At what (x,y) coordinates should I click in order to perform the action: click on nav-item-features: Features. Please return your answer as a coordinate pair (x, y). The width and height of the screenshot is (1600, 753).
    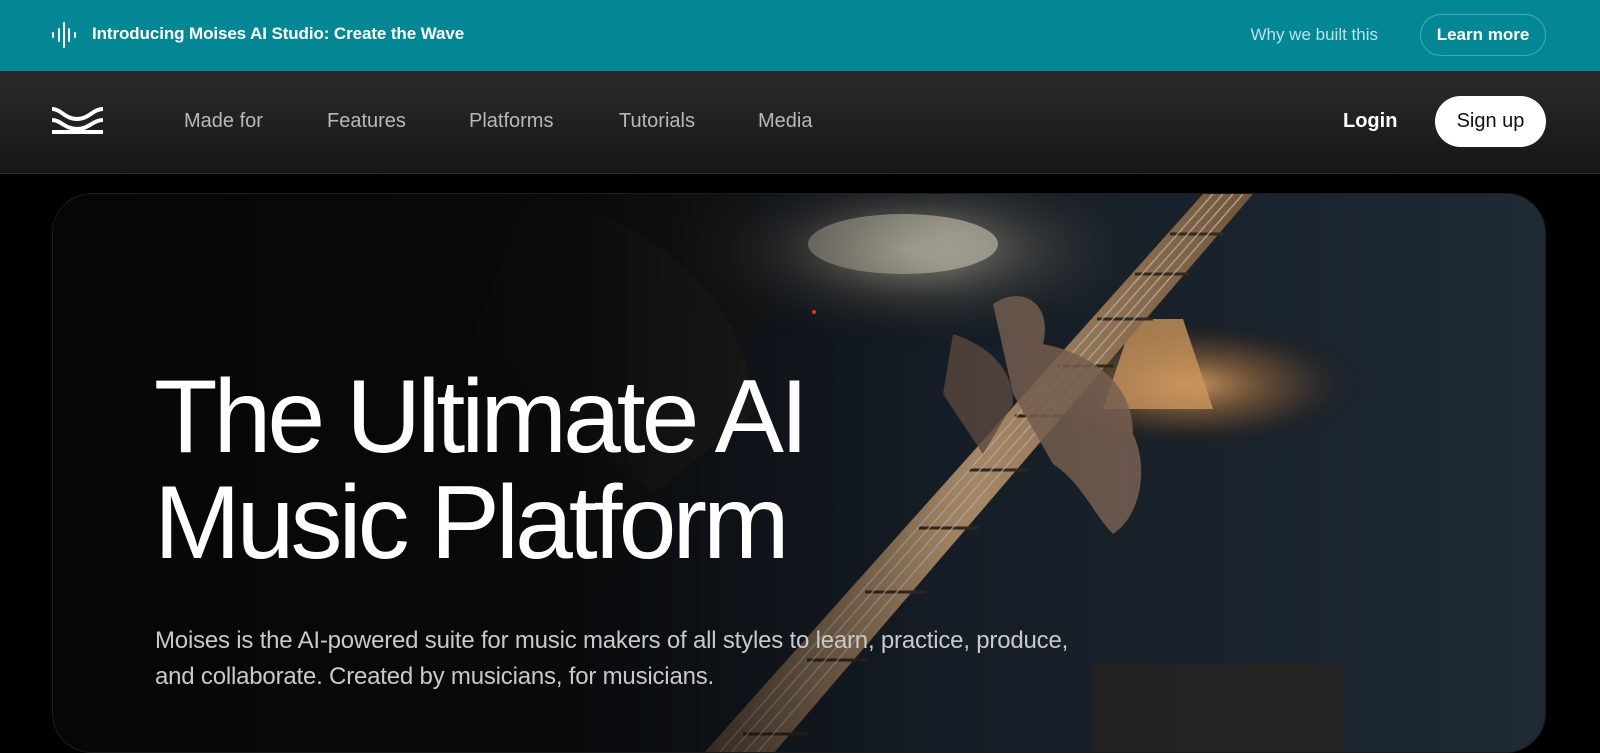
    Looking at the image, I should click on (366, 121).